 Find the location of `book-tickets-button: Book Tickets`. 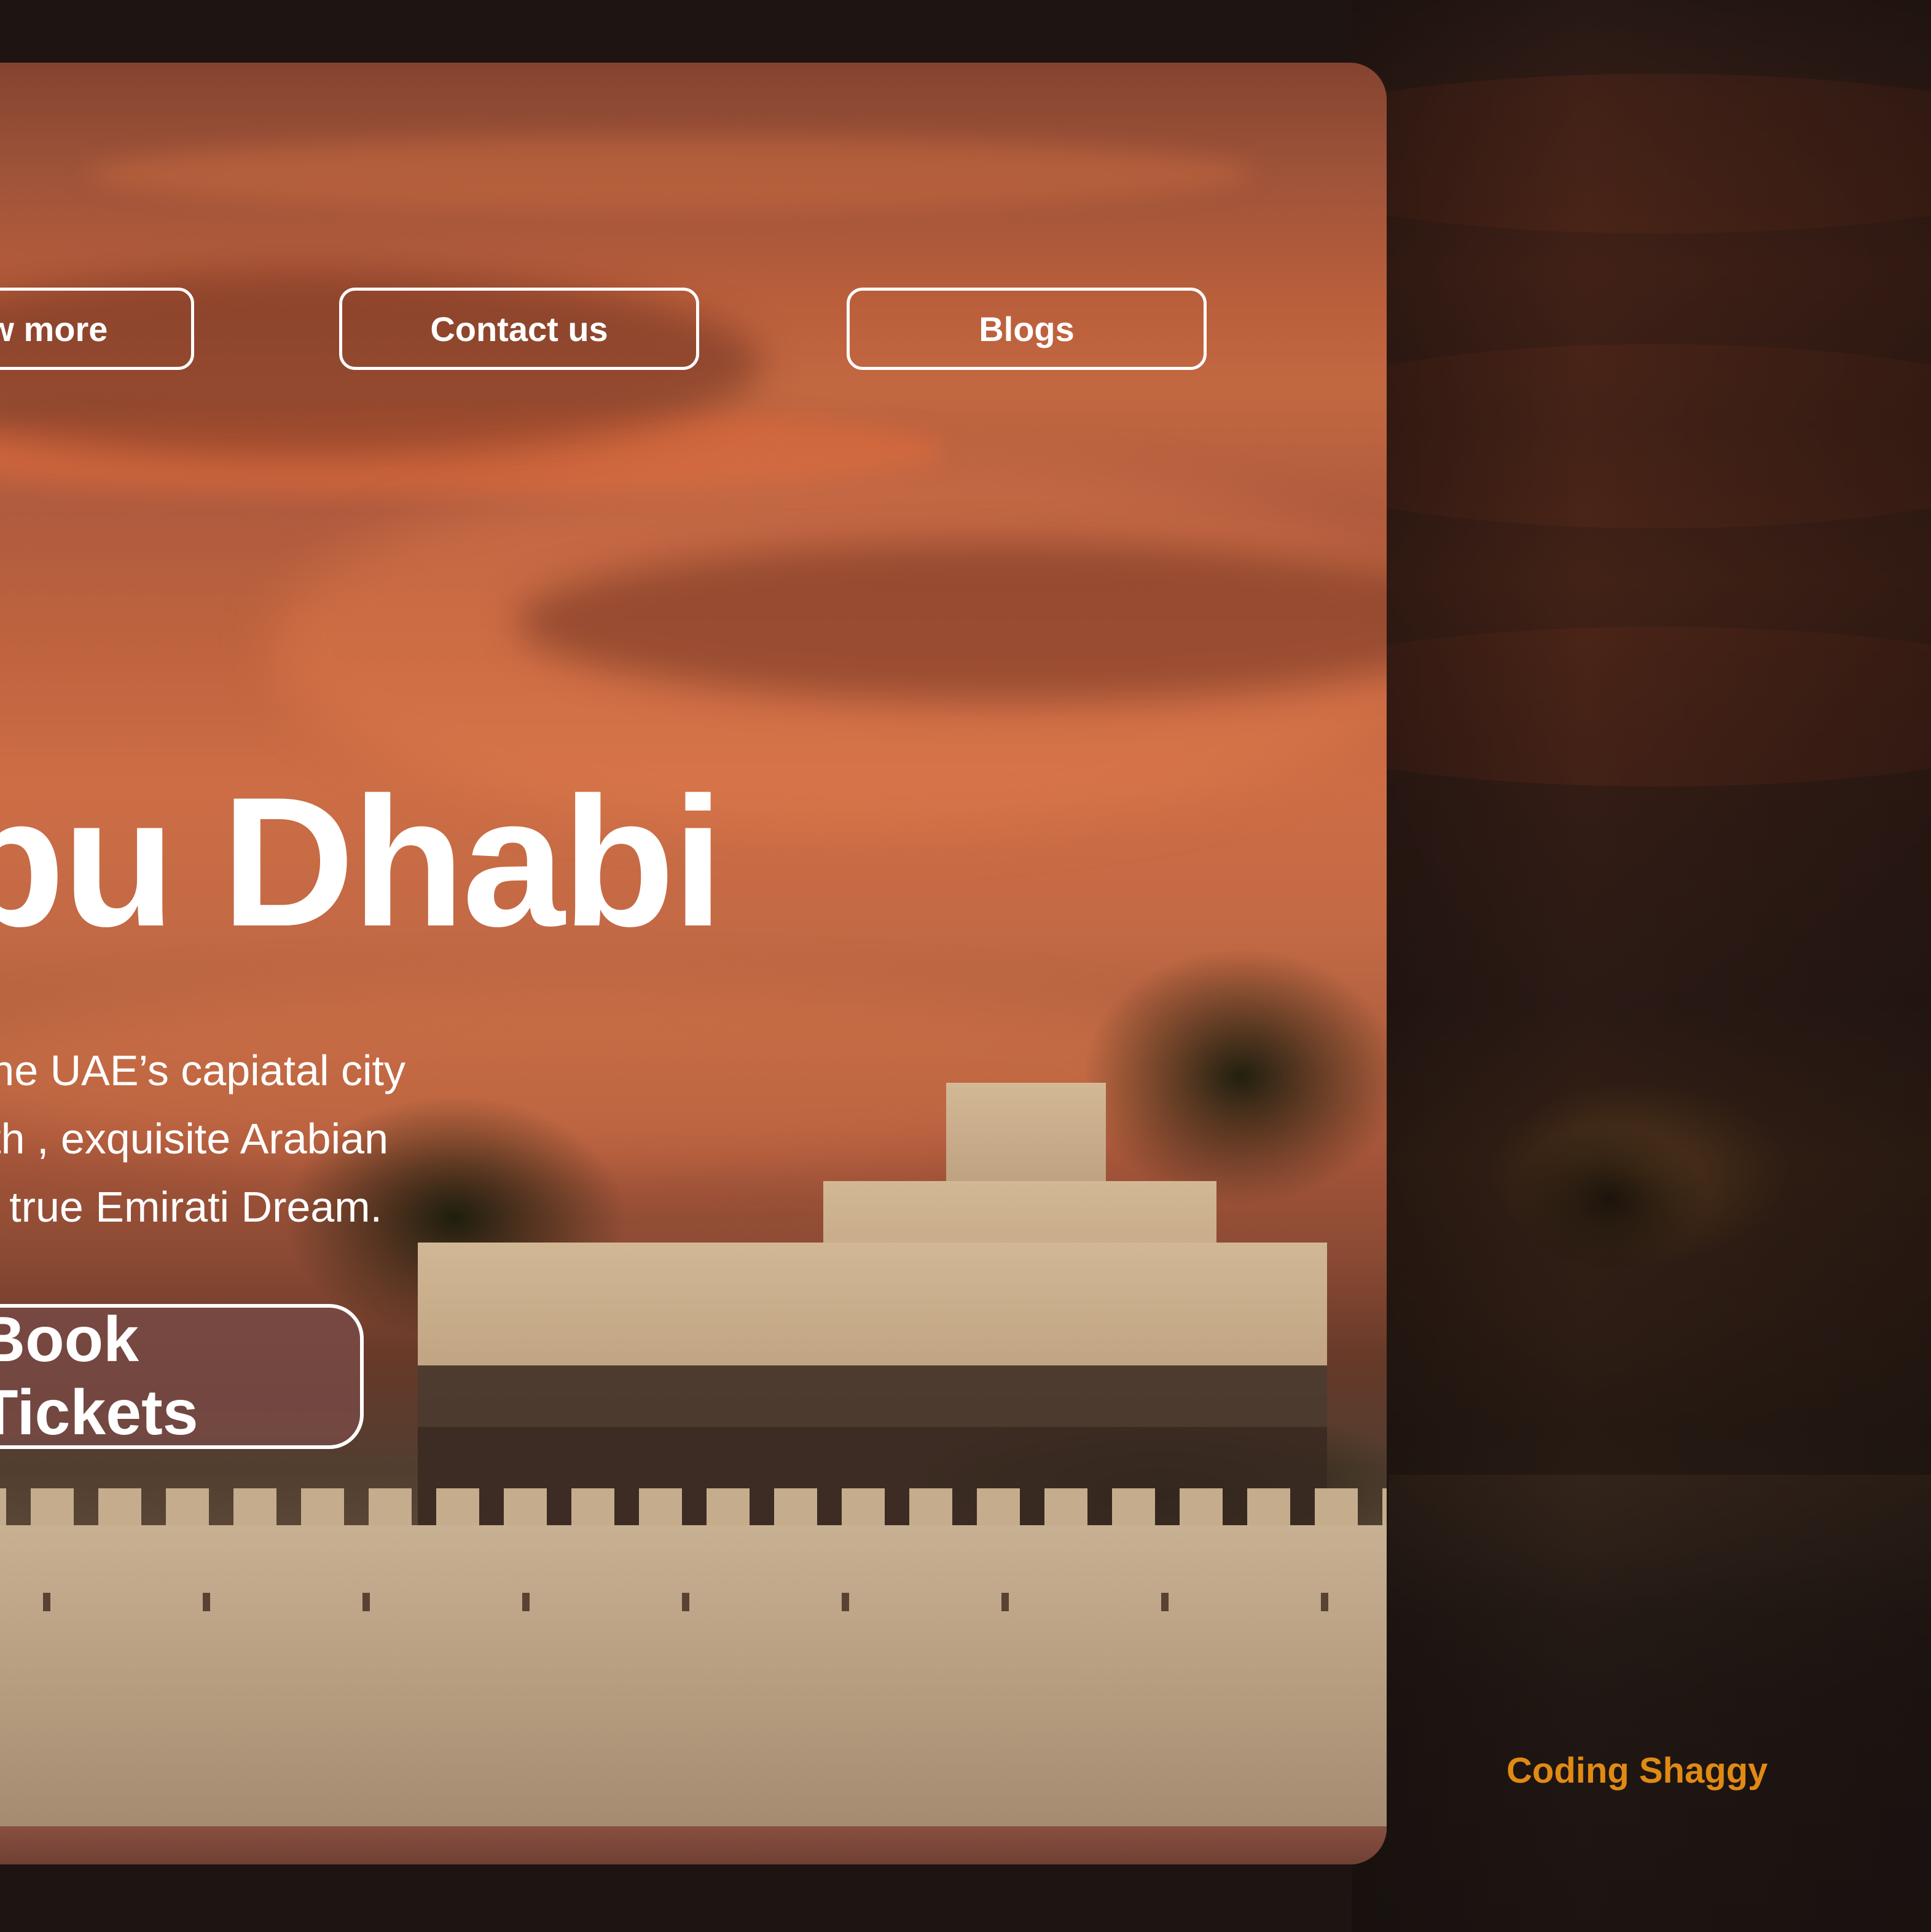

book-tickets-button: Book Tickets is located at coordinates (182, 1376).